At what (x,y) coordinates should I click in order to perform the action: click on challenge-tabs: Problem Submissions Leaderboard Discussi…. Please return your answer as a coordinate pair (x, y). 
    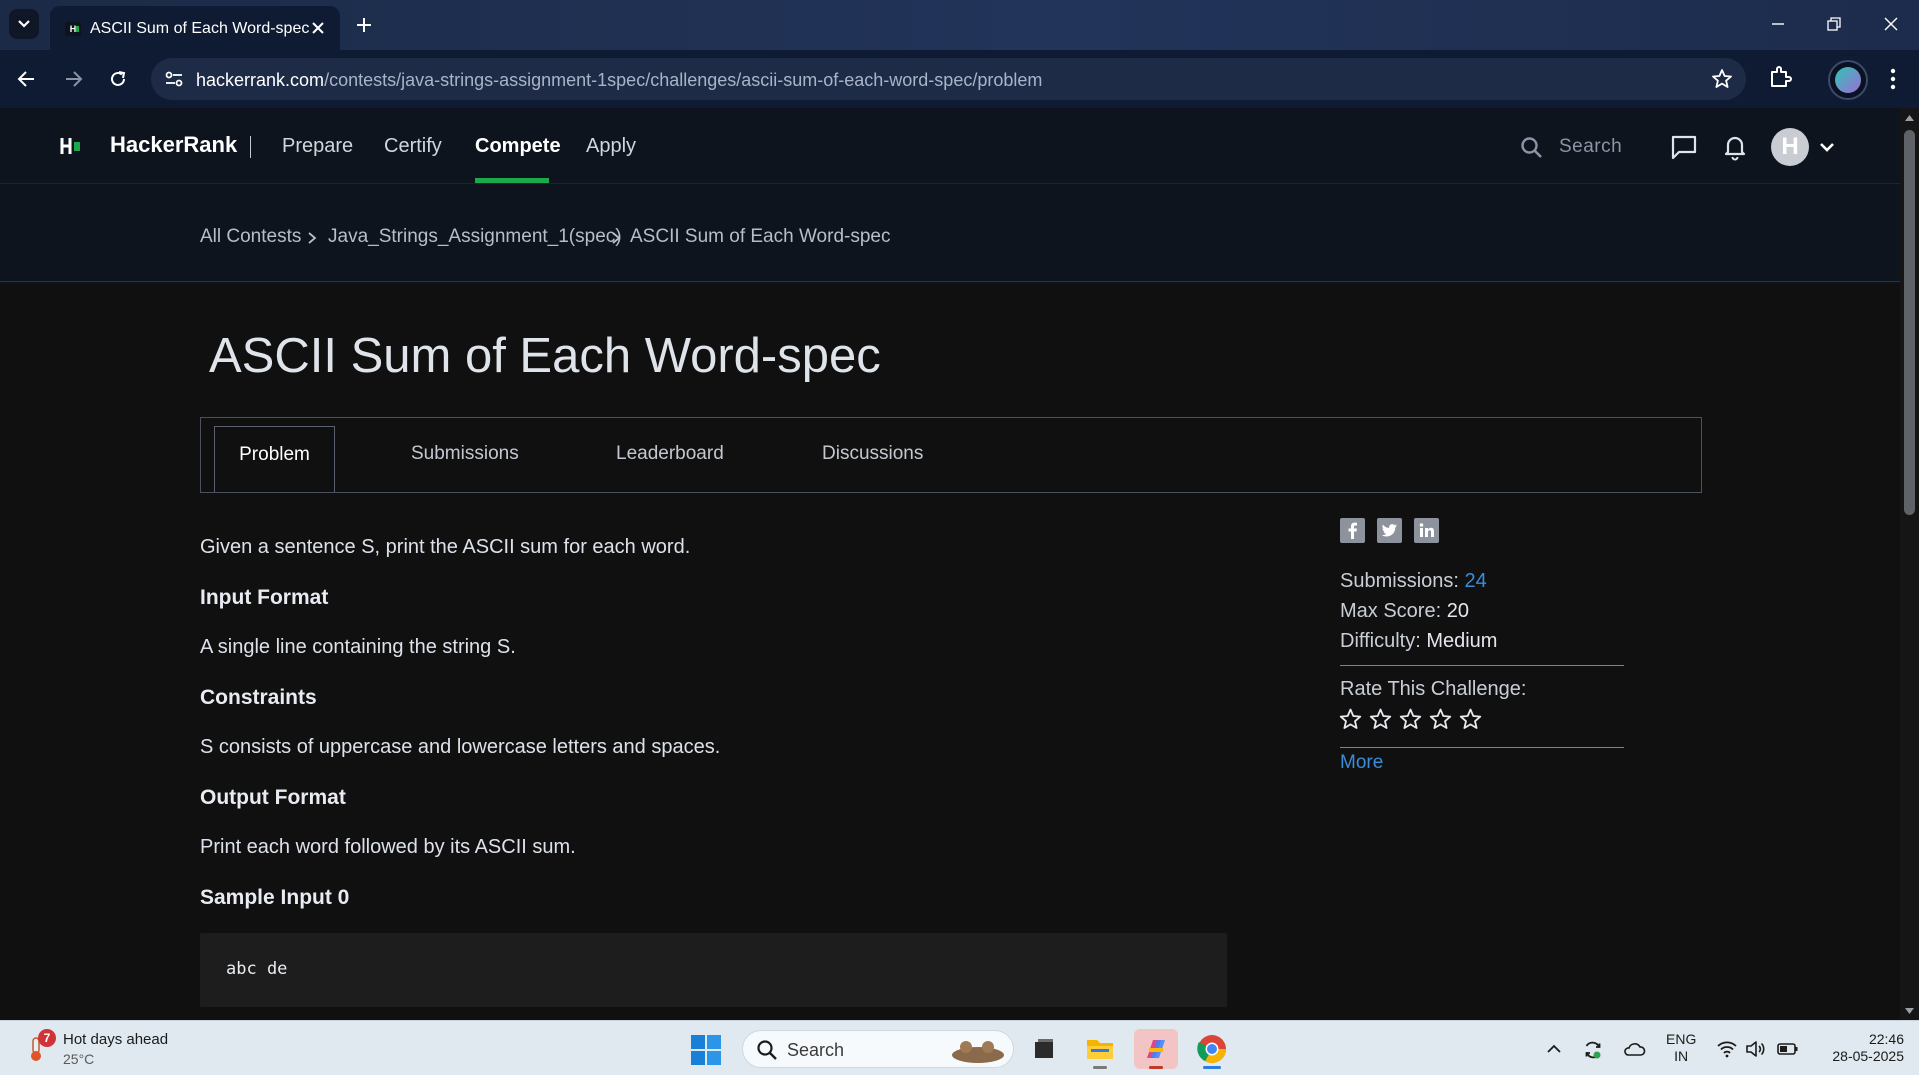
    Looking at the image, I should click on (951, 455).